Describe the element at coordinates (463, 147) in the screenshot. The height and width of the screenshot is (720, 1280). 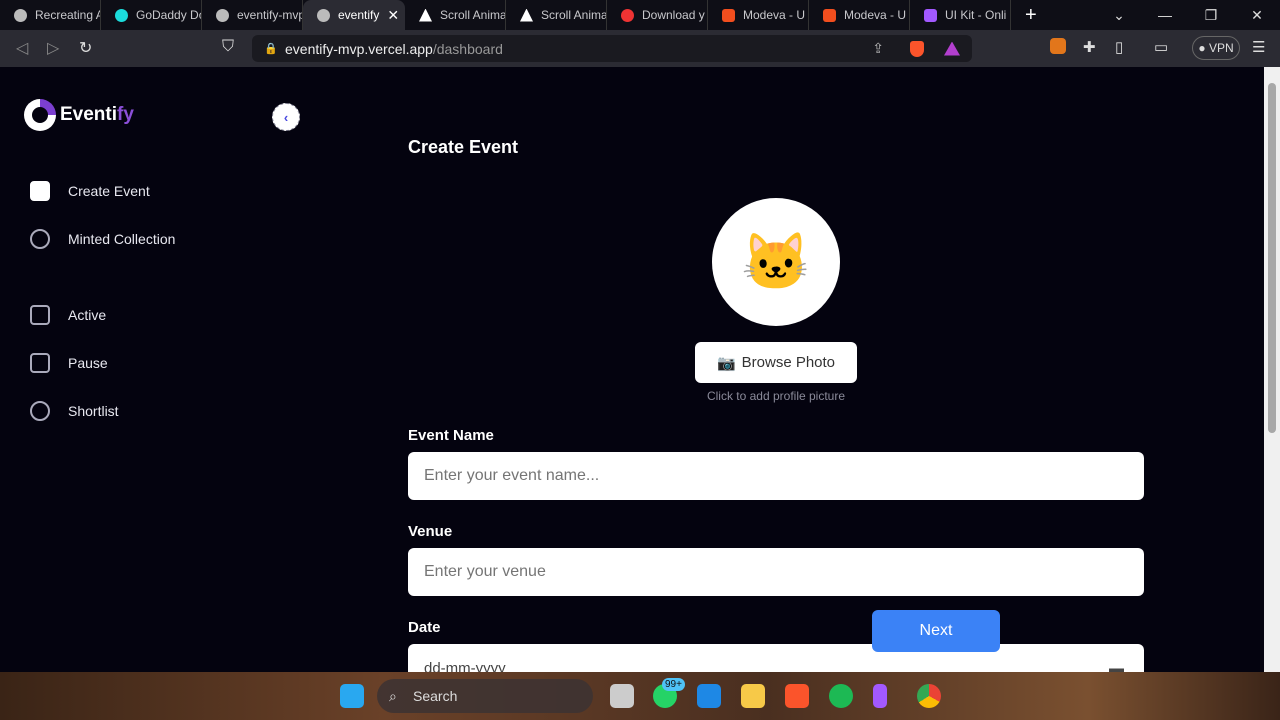
I see `page-title: Create Event` at that location.